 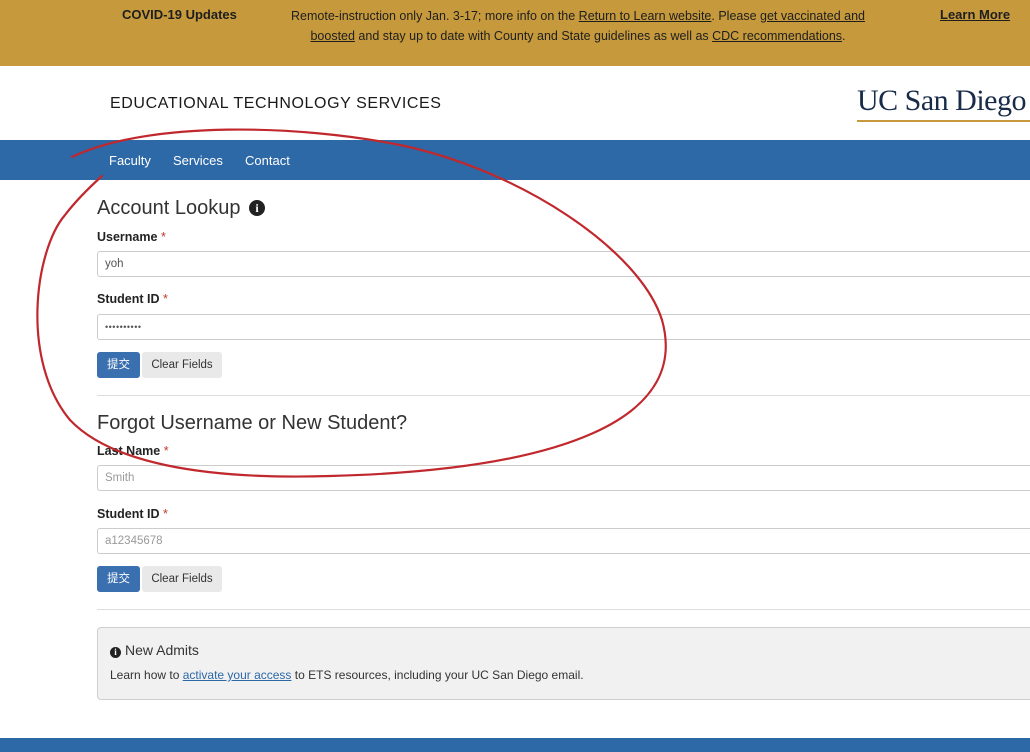 What do you see at coordinates (563, 327) in the screenshot?
I see `student-id-password-input: ••••••••••` at bounding box center [563, 327].